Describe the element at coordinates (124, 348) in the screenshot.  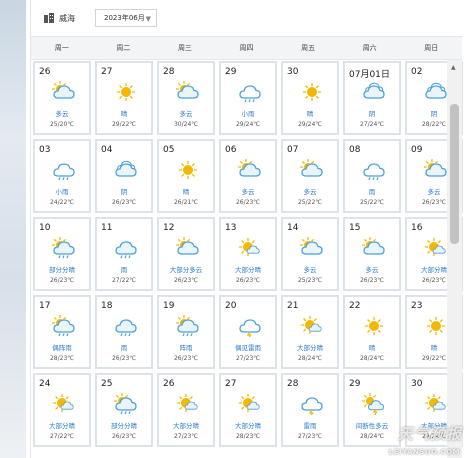
I see `weather-condition: 雨` at that location.